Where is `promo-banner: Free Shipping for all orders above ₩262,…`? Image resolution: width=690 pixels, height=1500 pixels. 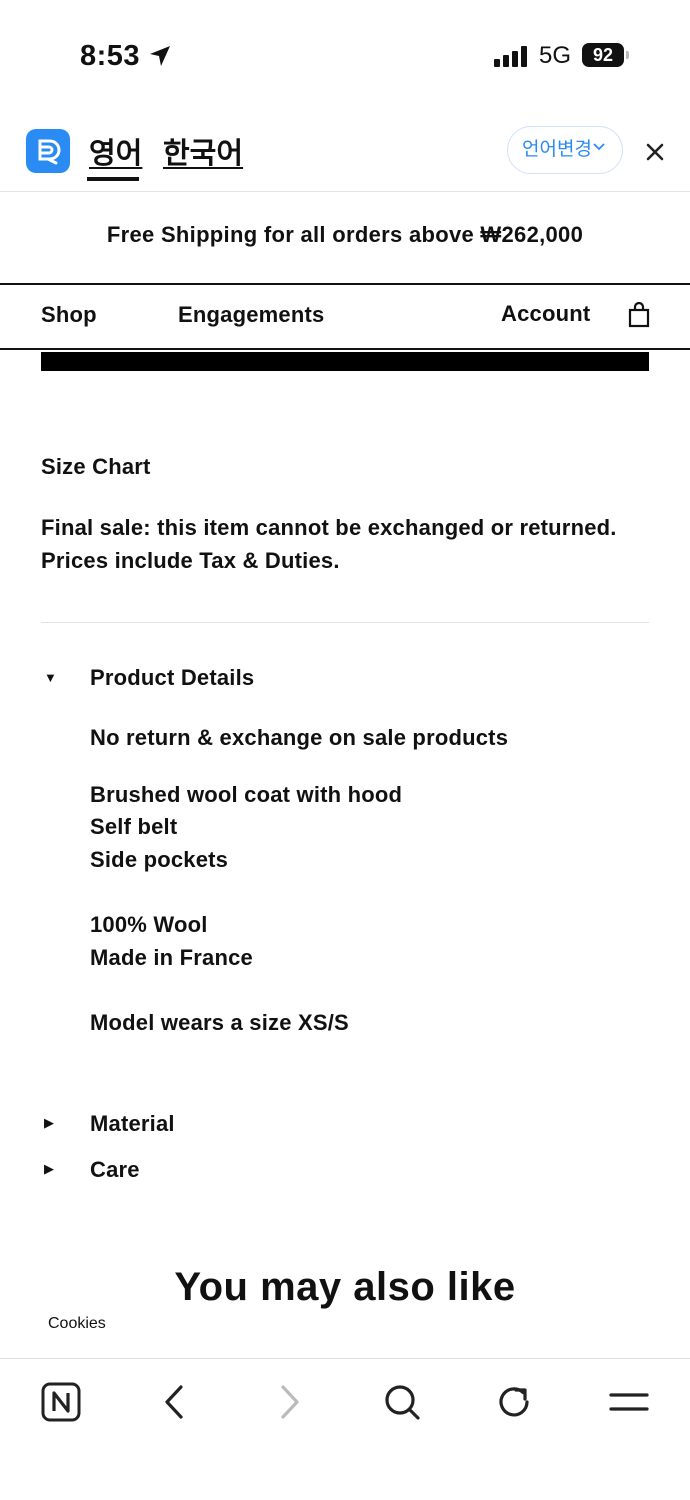 promo-banner: Free Shipping for all orders above ₩262,… is located at coordinates (345, 234).